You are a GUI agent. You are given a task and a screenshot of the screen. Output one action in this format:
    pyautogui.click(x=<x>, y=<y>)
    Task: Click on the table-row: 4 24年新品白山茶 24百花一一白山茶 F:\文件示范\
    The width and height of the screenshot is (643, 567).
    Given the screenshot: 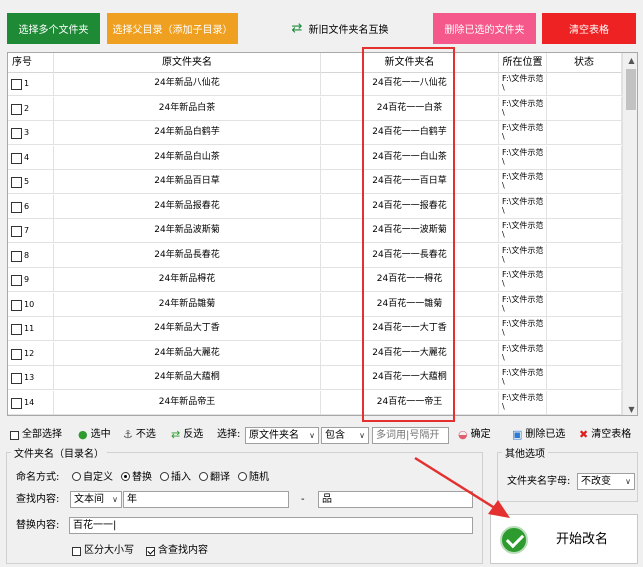 What is the action you would take?
    pyautogui.click(x=315, y=157)
    